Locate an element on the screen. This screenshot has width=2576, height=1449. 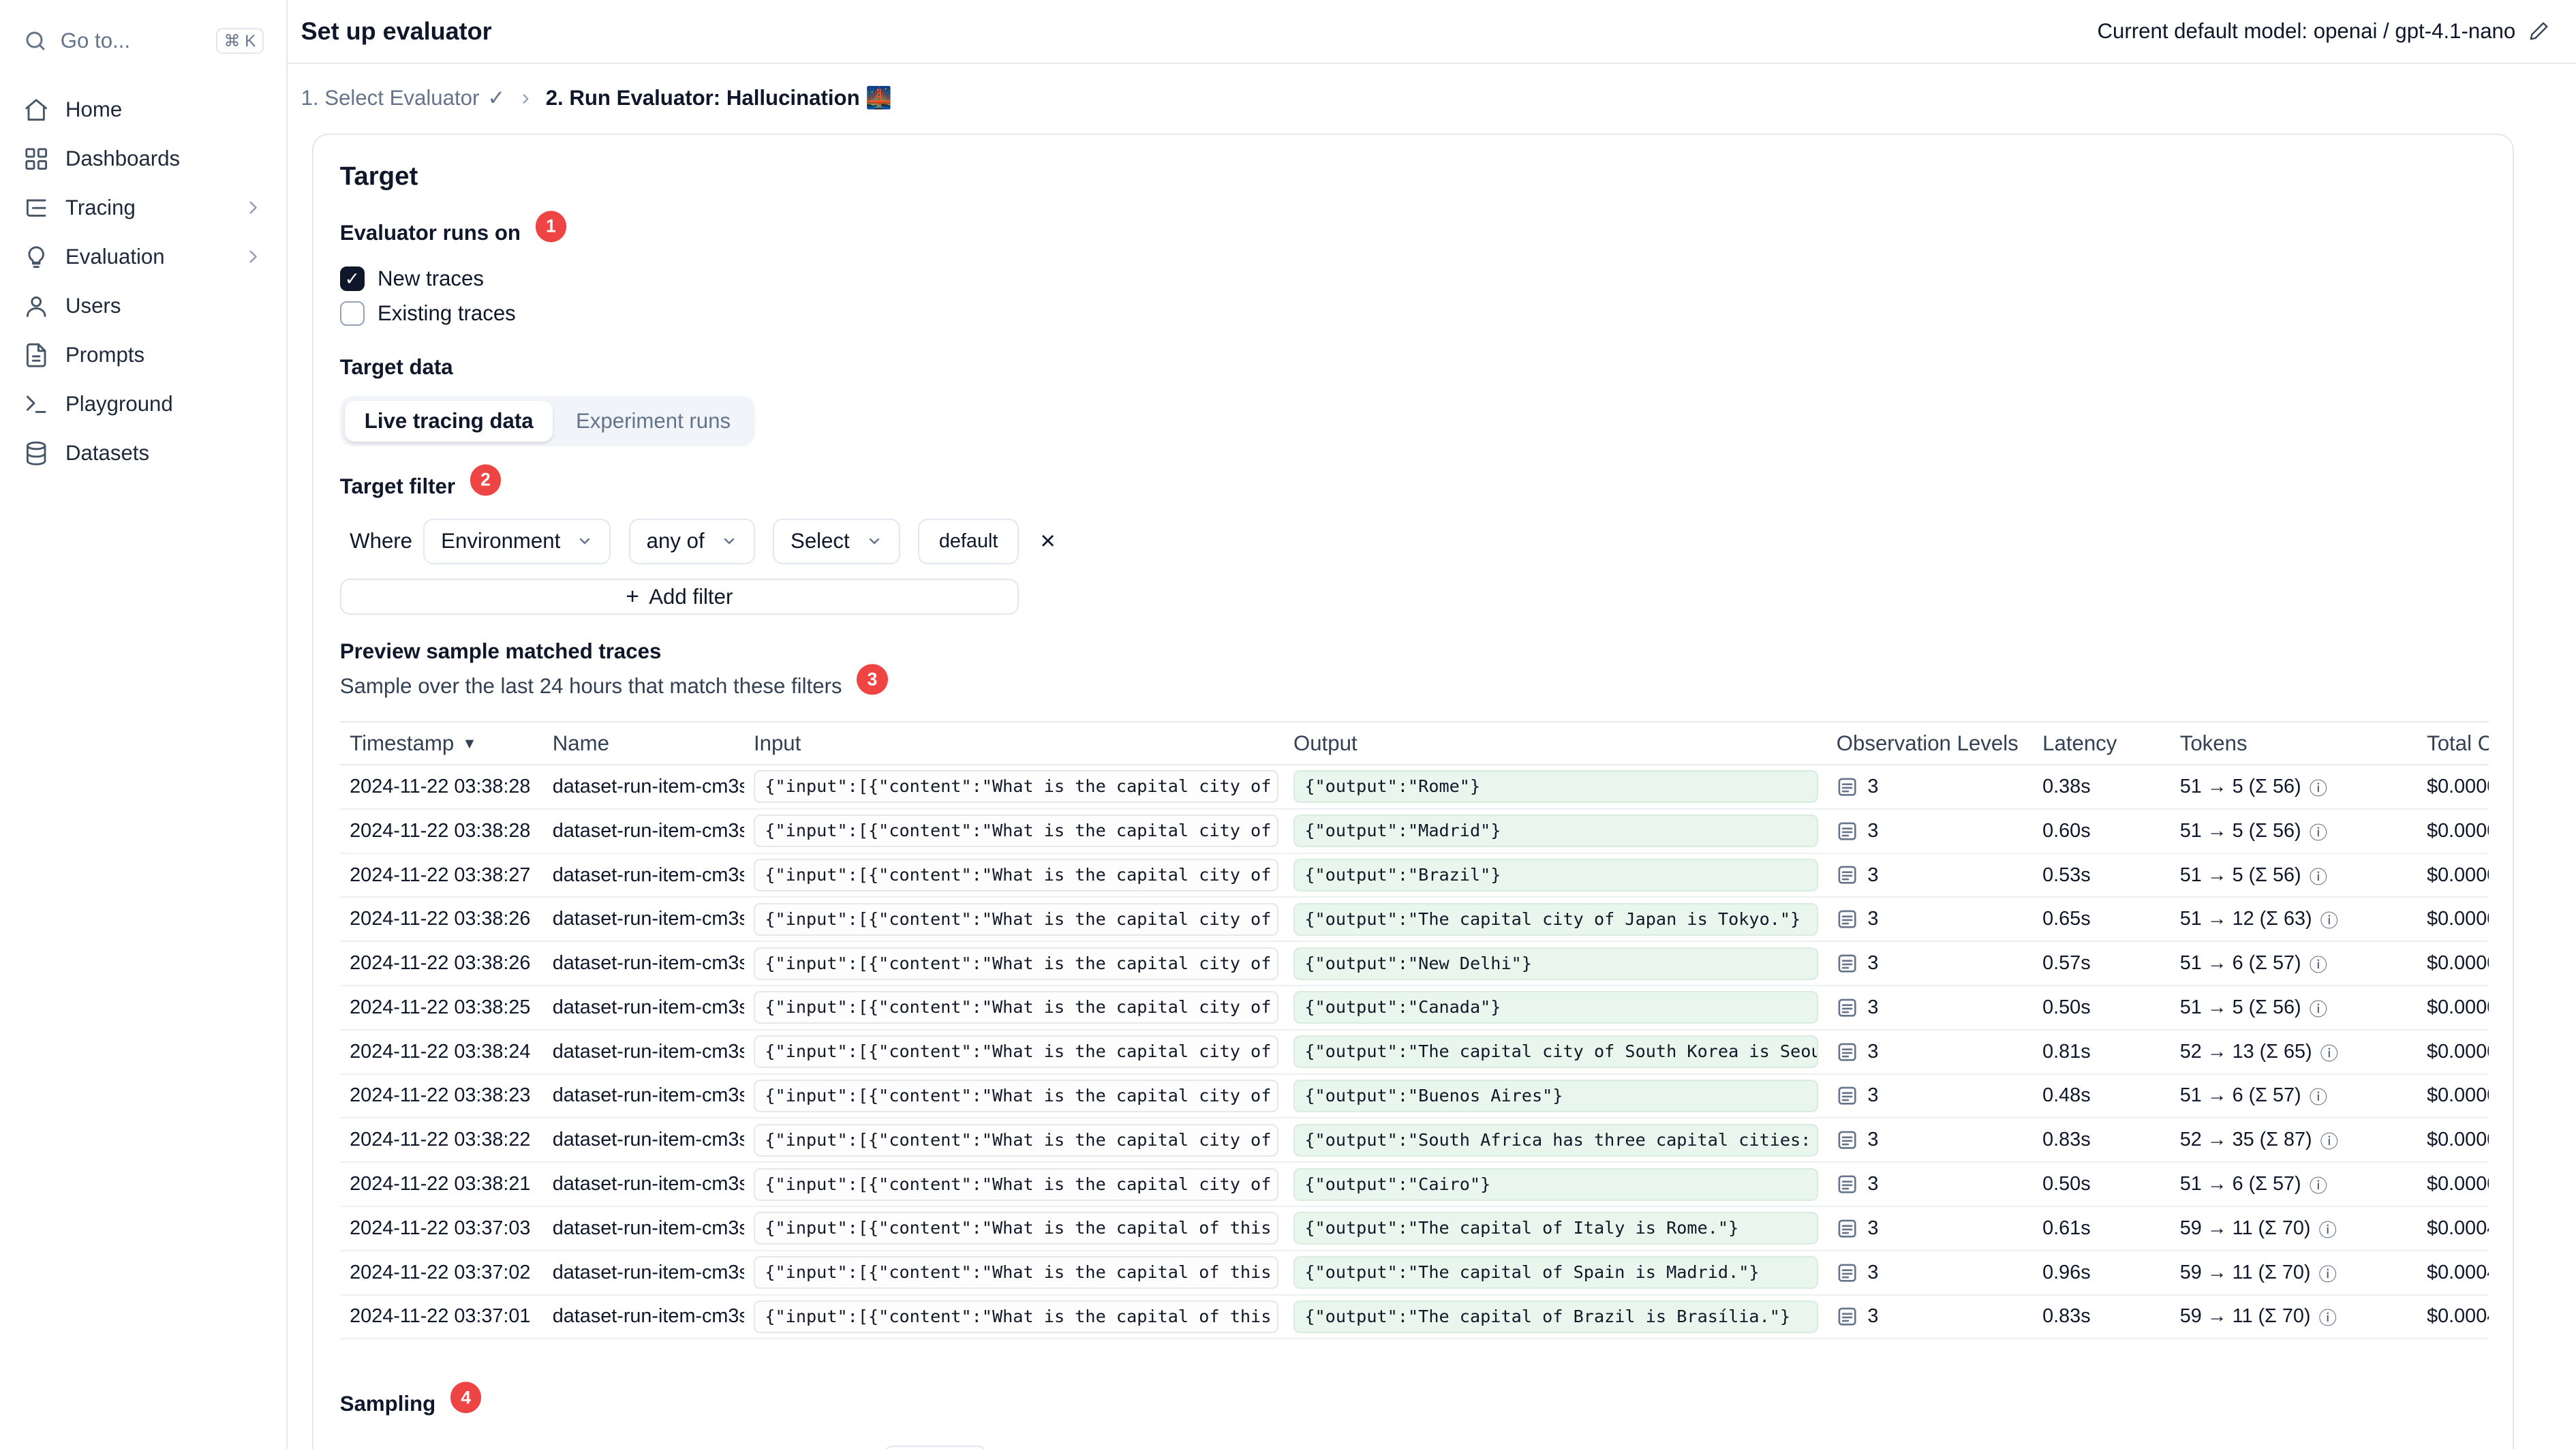
output-json-cell: {"output":"Rome"} is located at coordinates (1556, 787).